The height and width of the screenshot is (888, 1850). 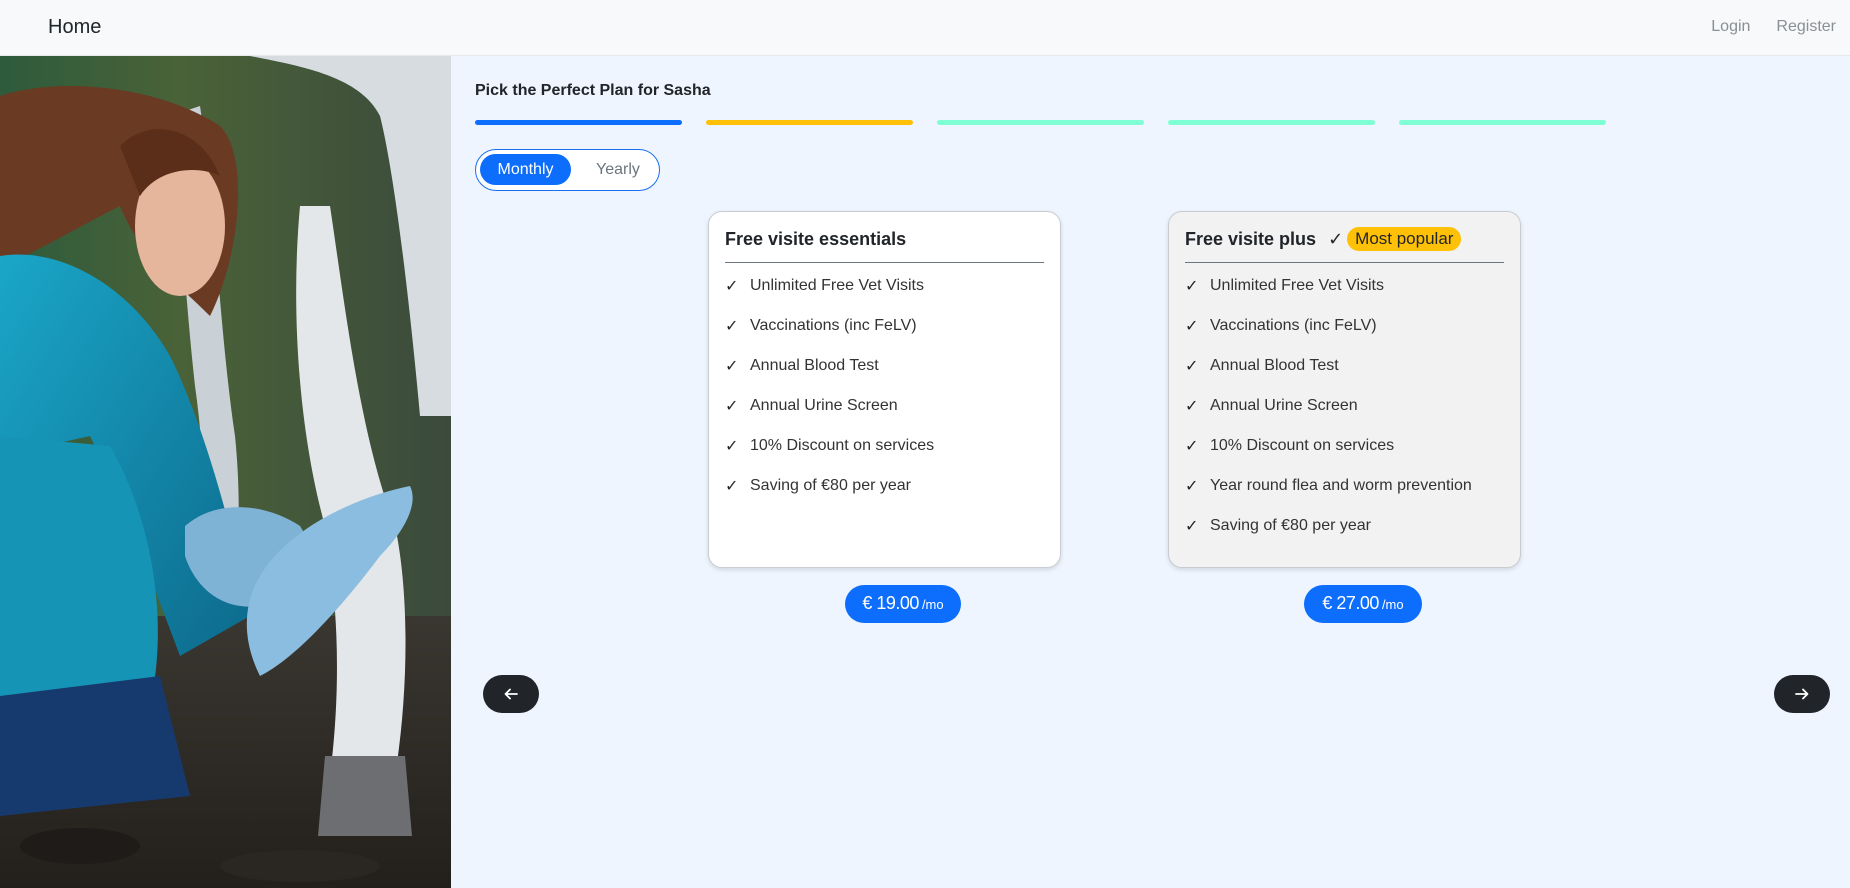 I want to click on page-title: Pick the Perfect Plan for Sasha, so click(x=593, y=90).